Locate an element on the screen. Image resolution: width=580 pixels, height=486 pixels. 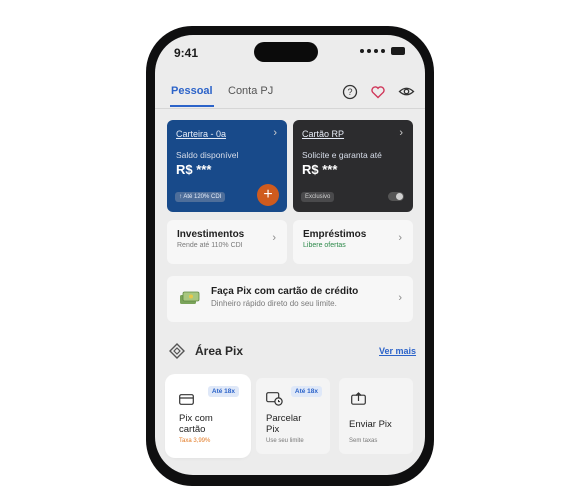
card-toggle is located at coordinates (396, 196).